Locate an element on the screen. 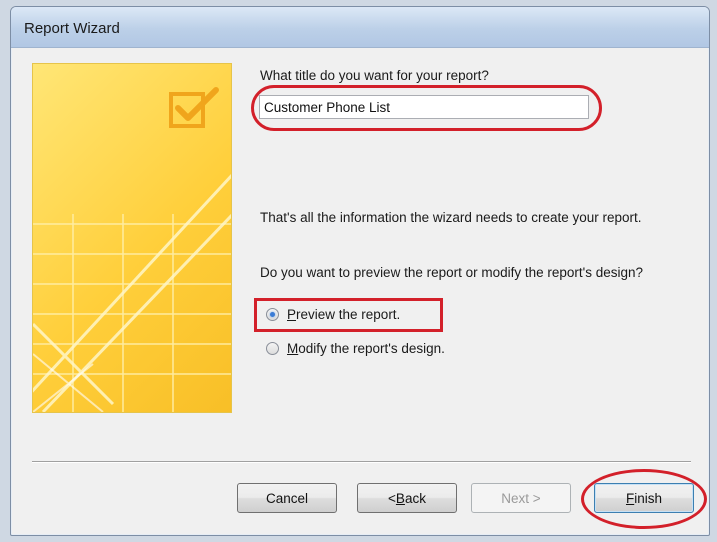 Image resolution: width=717 pixels, height=542 pixels. annotation-highlight-title is located at coordinates (426, 108).